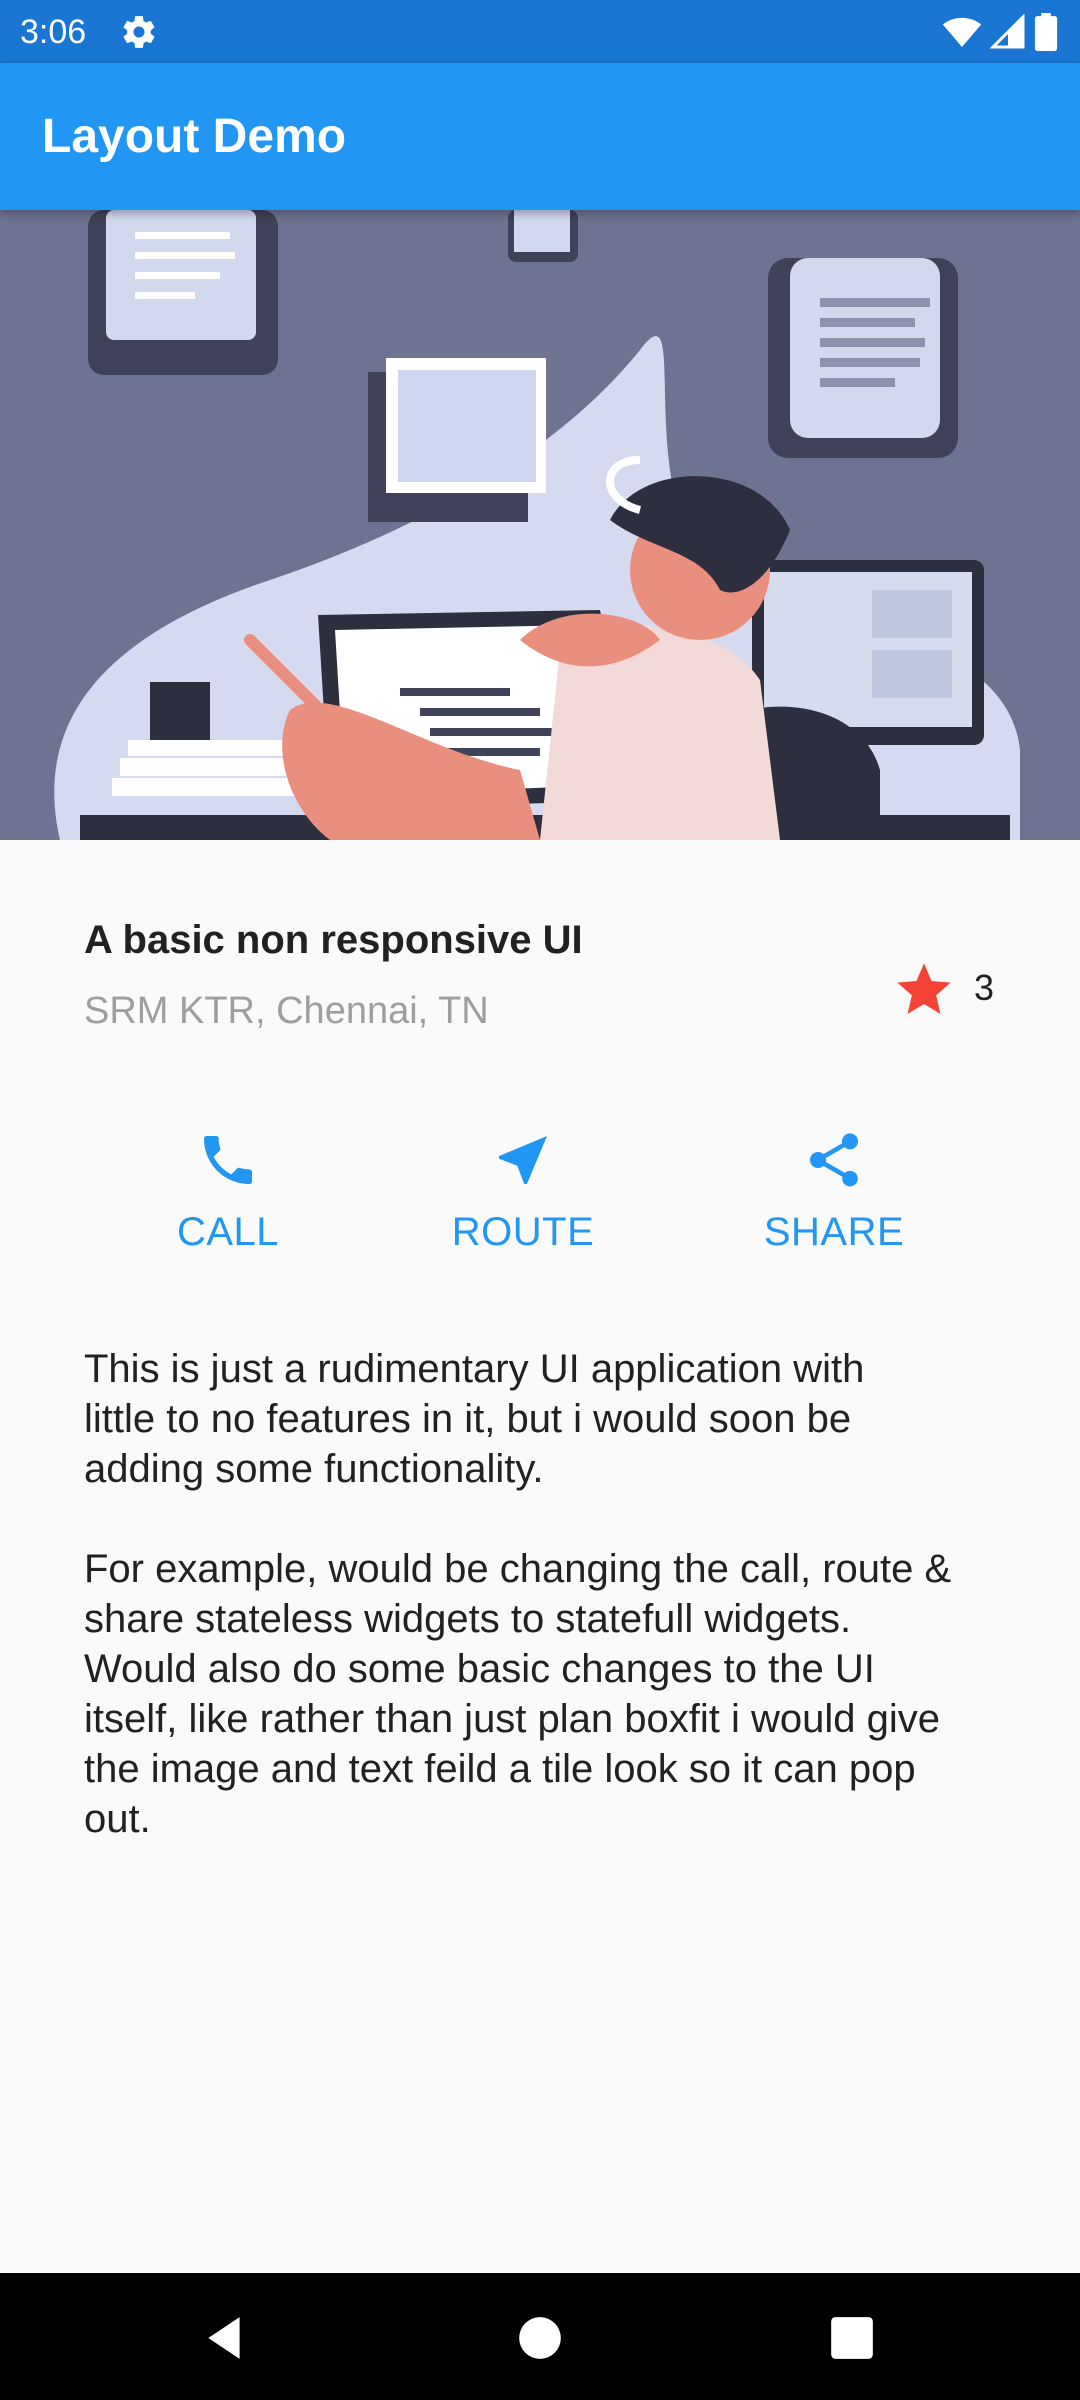 This screenshot has width=1080, height=2400. What do you see at coordinates (228, 1160) in the screenshot?
I see `phone-icon` at bounding box center [228, 1160].